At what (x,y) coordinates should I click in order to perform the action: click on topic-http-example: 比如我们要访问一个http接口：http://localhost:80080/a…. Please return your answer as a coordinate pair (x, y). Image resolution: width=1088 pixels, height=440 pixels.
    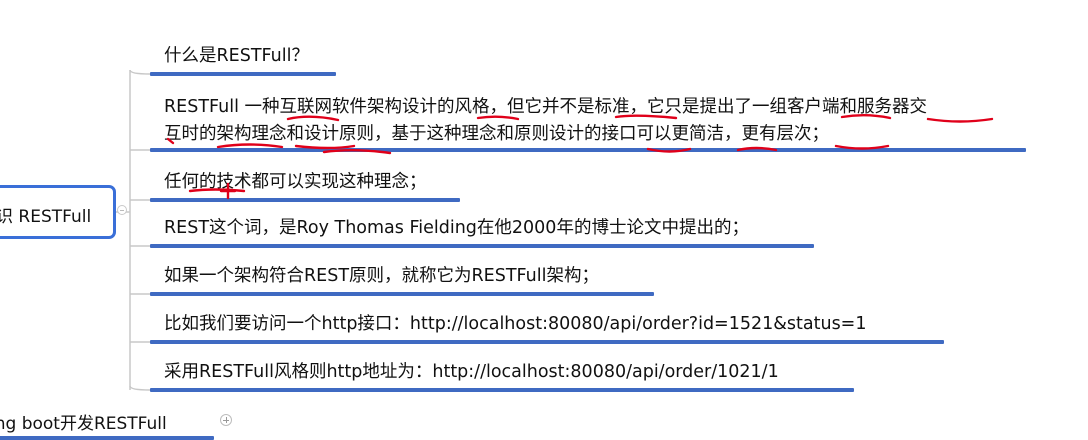
    Looking at the image, I should click on (515, 324).